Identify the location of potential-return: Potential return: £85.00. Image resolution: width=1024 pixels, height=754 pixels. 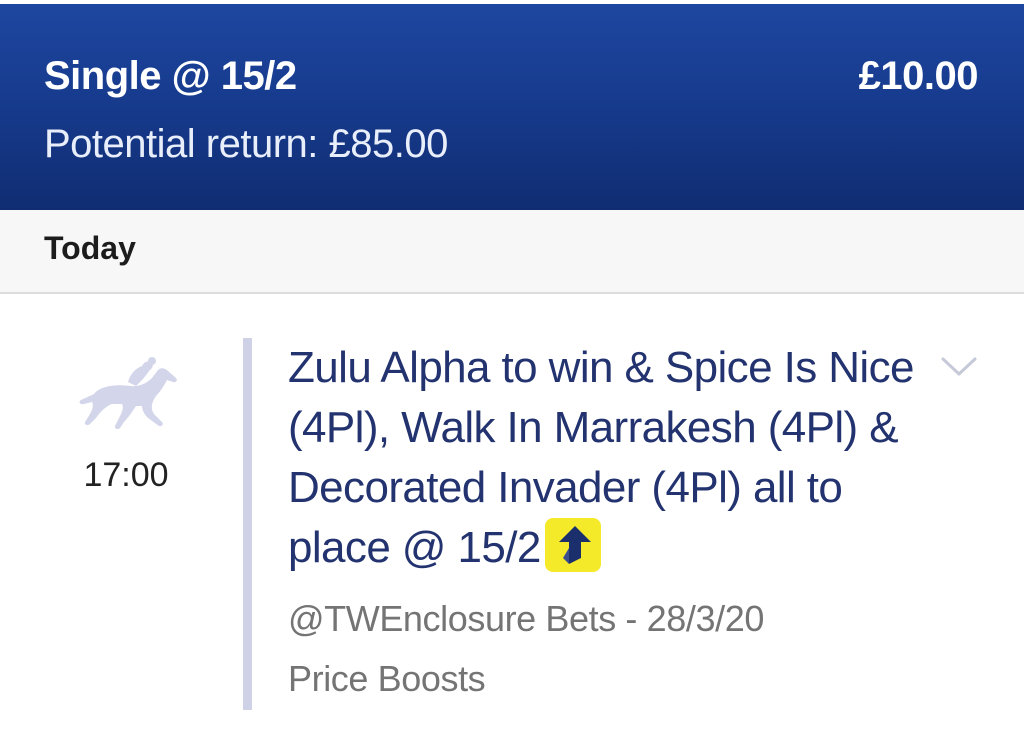
(246, 144).